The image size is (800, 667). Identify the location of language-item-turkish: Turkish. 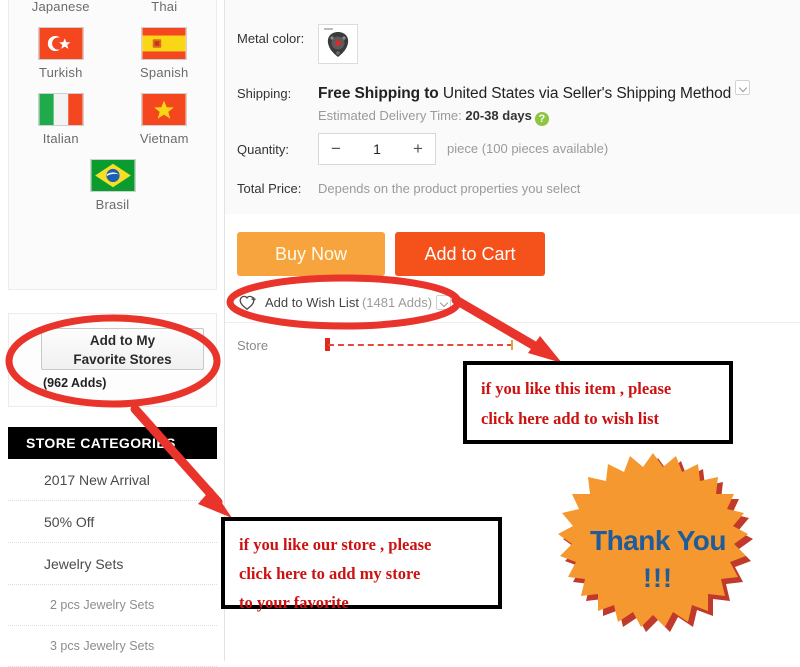
(61, 51).